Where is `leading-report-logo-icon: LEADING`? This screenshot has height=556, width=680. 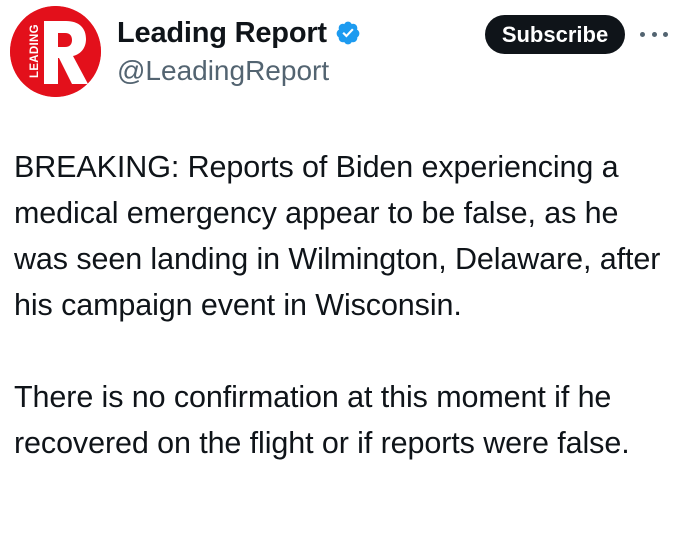 leading-report-logo-icon: LEADING is located at coordinates (55, 51).